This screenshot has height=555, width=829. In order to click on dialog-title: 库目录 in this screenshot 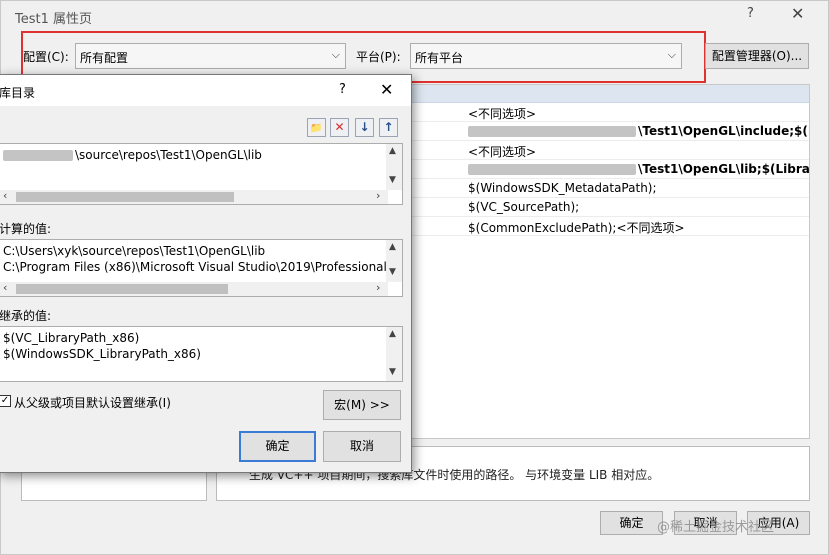, I will do `click(18, 93)`.